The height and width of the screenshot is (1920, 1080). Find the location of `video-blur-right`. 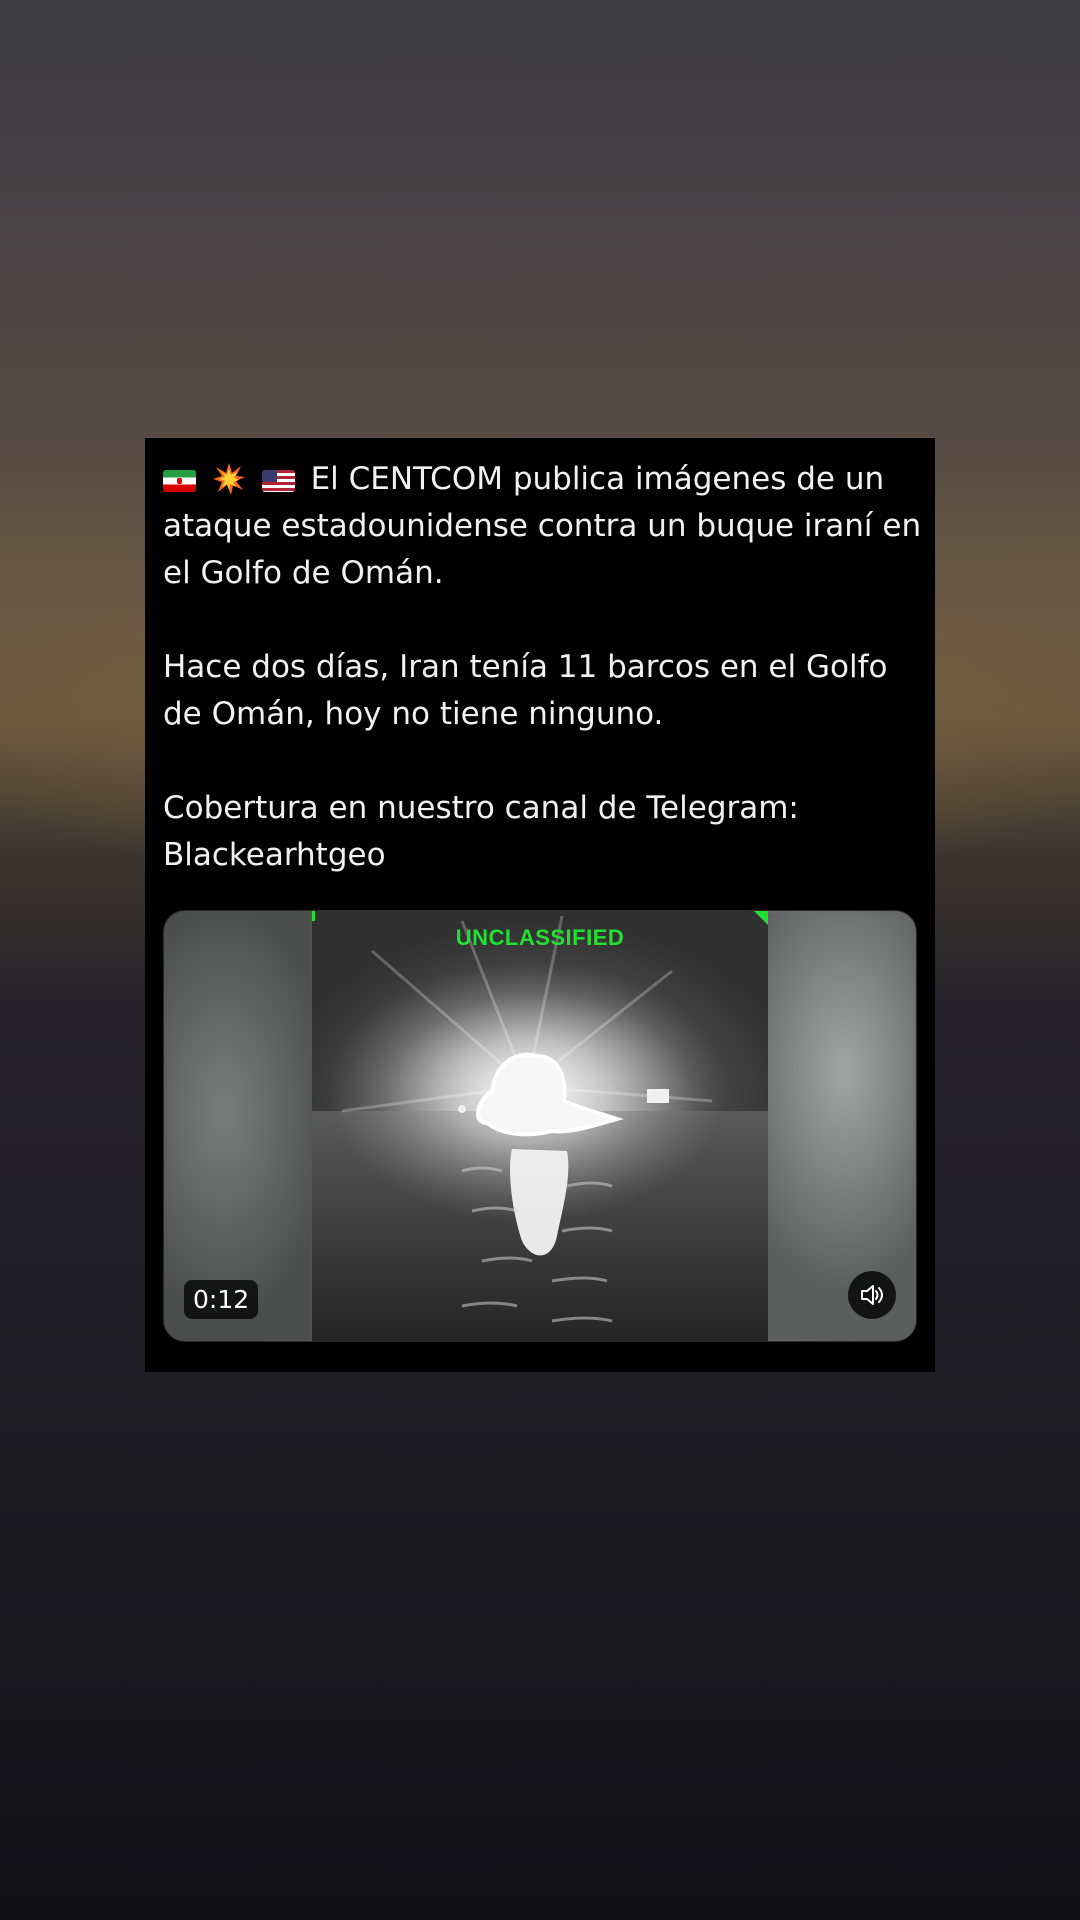

video-blur-right is located at coordinates (840, 1126).